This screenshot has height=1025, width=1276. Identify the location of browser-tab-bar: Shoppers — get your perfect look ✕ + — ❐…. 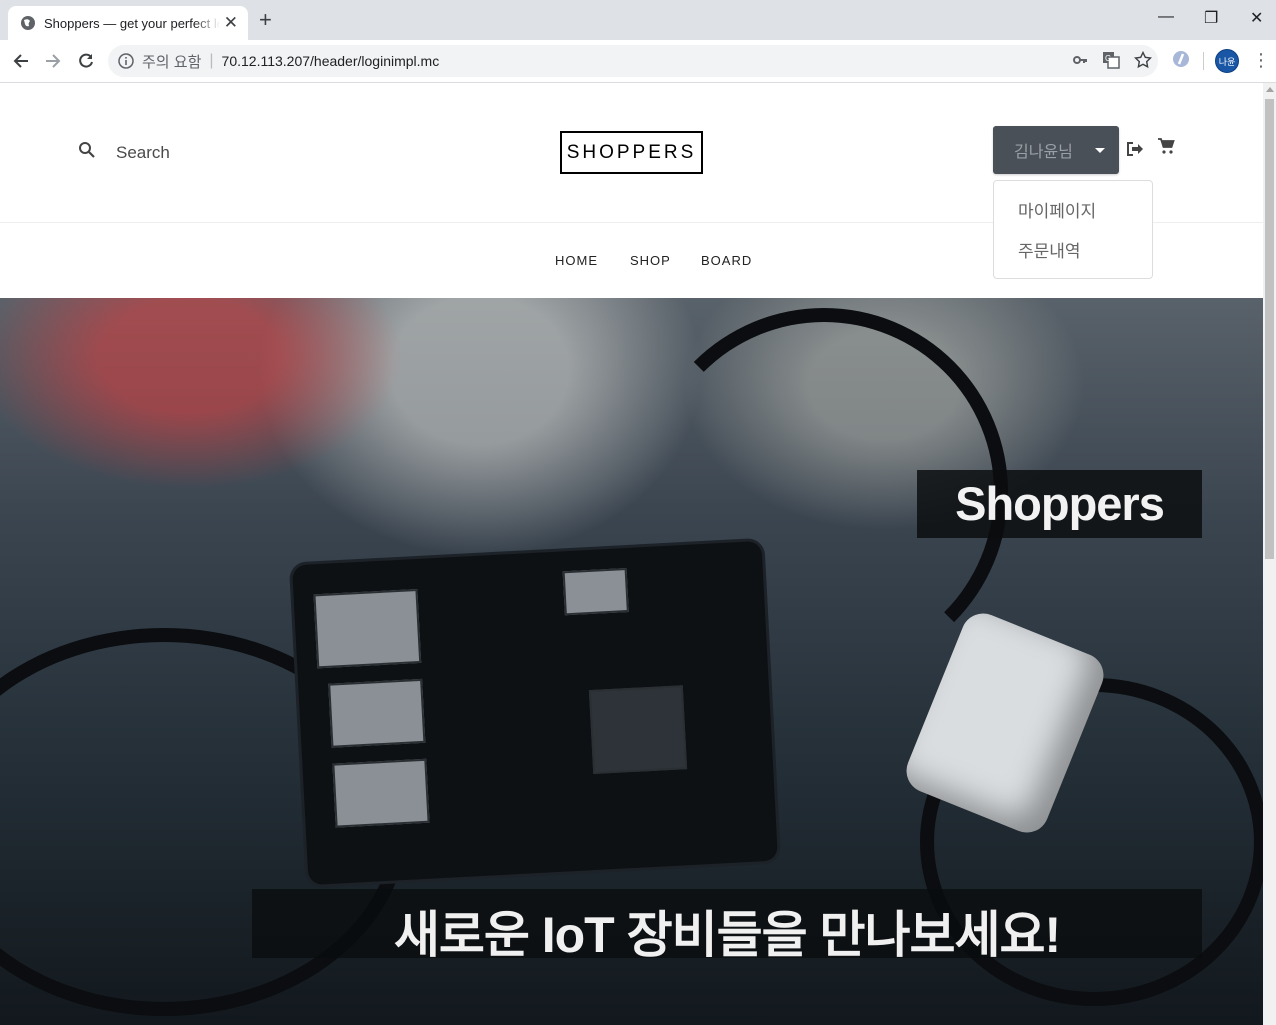
(638, 20).